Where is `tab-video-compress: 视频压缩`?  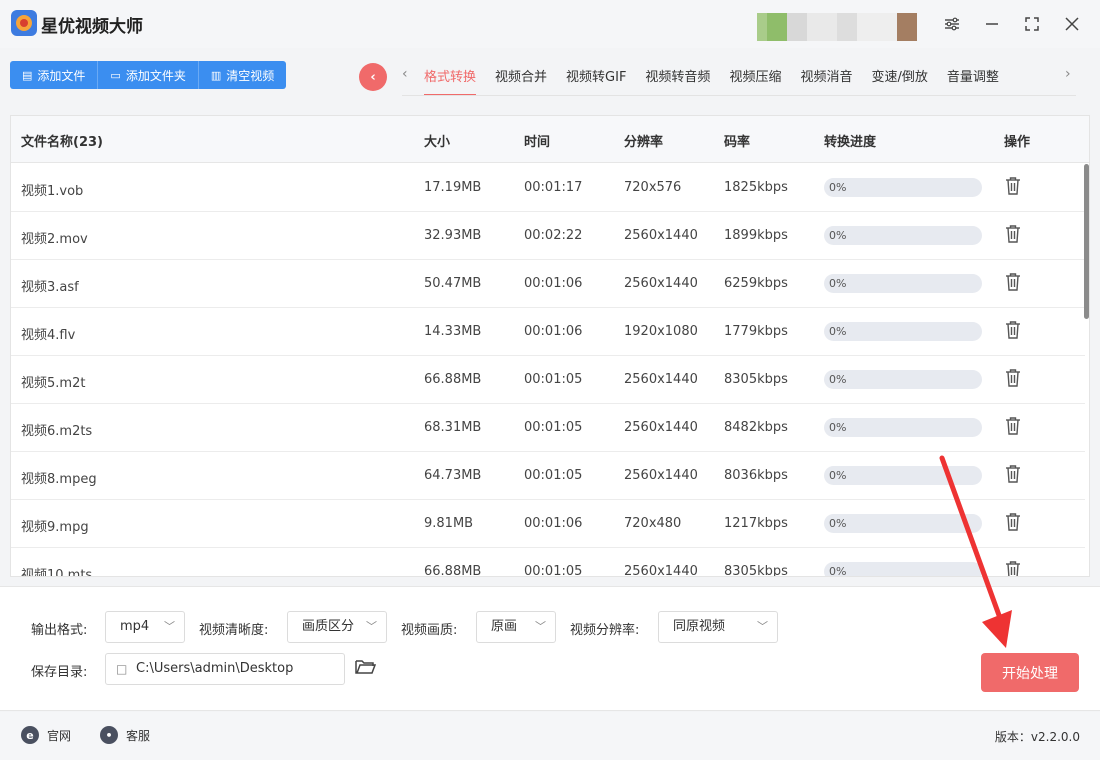
tab-video-compress: 视频压缩 is located at coordinates (755, 81).